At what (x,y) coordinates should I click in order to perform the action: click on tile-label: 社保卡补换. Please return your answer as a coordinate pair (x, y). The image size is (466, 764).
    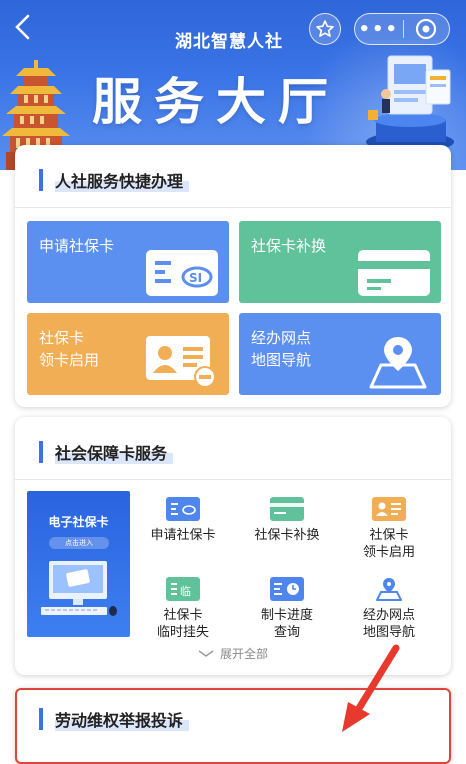
    Looking at the image, I should click on (289, 246).